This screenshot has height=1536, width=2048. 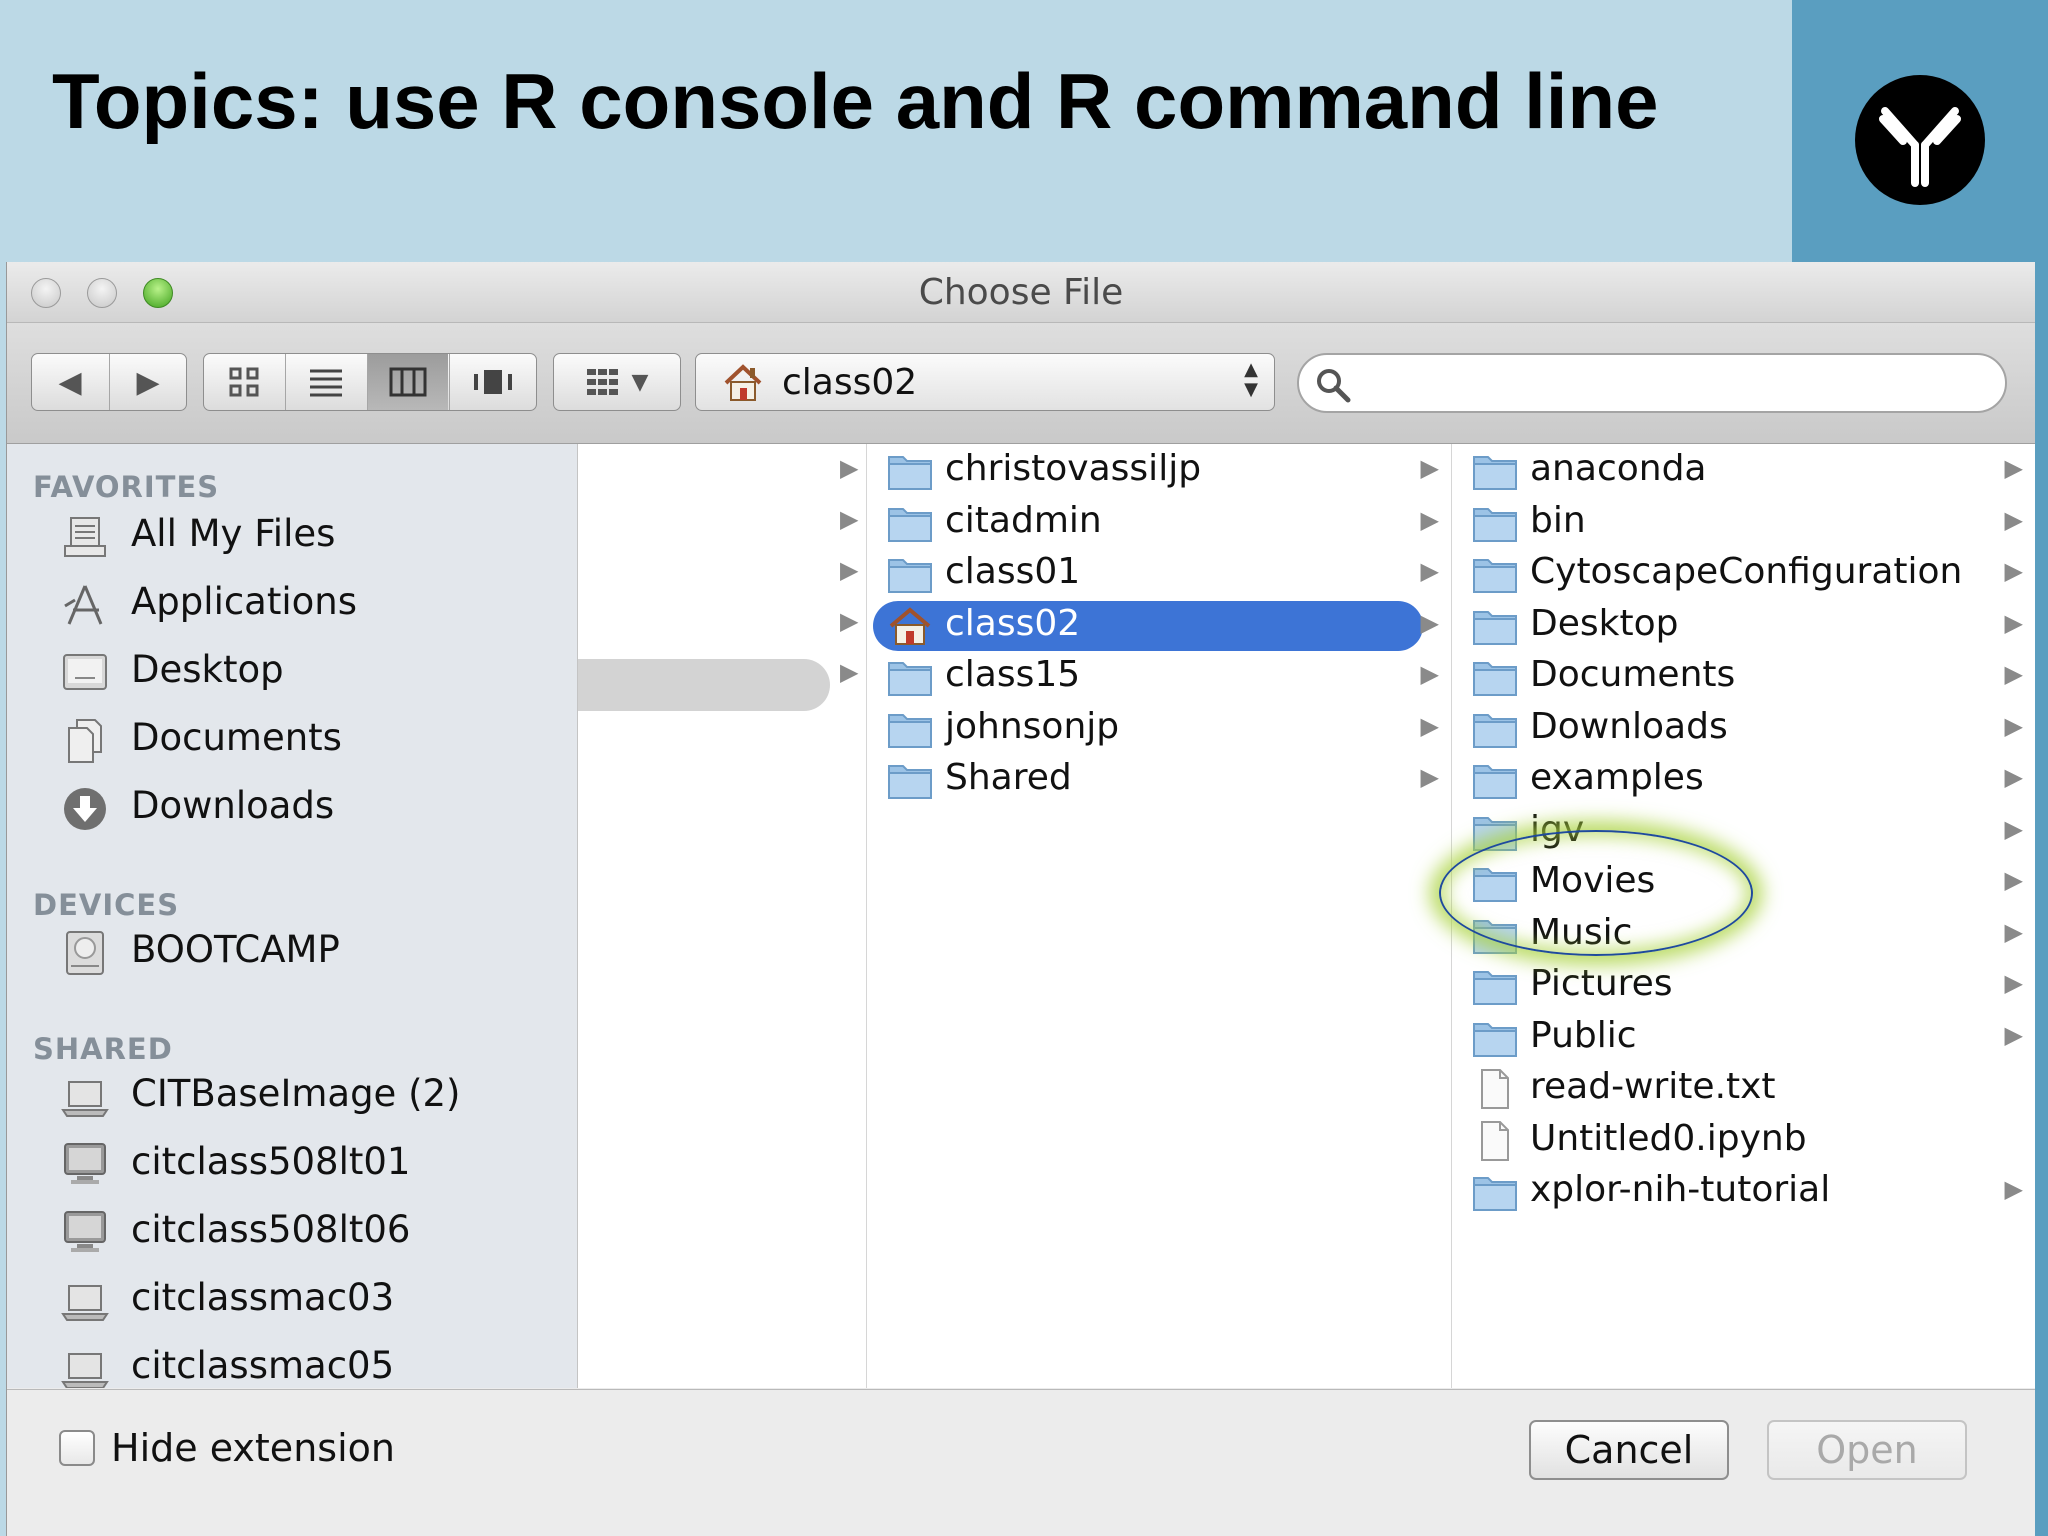 What do you see at coordinates (148, 382) in the screenshot?
I see `forward-button: ▶` at bounding box center [148, 382].